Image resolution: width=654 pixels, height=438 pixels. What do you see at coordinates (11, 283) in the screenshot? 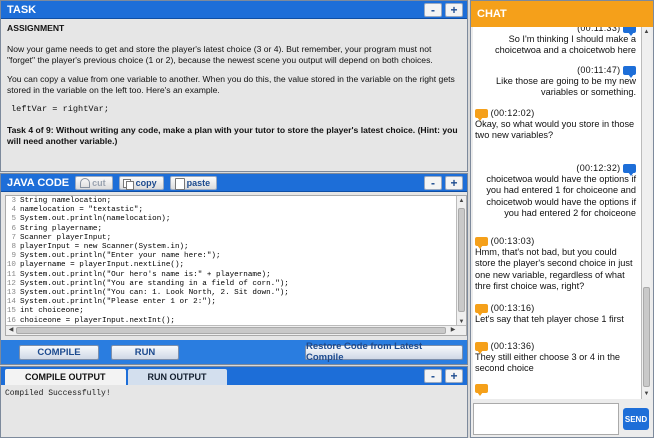
I see `line-number: 12` at bounding box center [11, 283].